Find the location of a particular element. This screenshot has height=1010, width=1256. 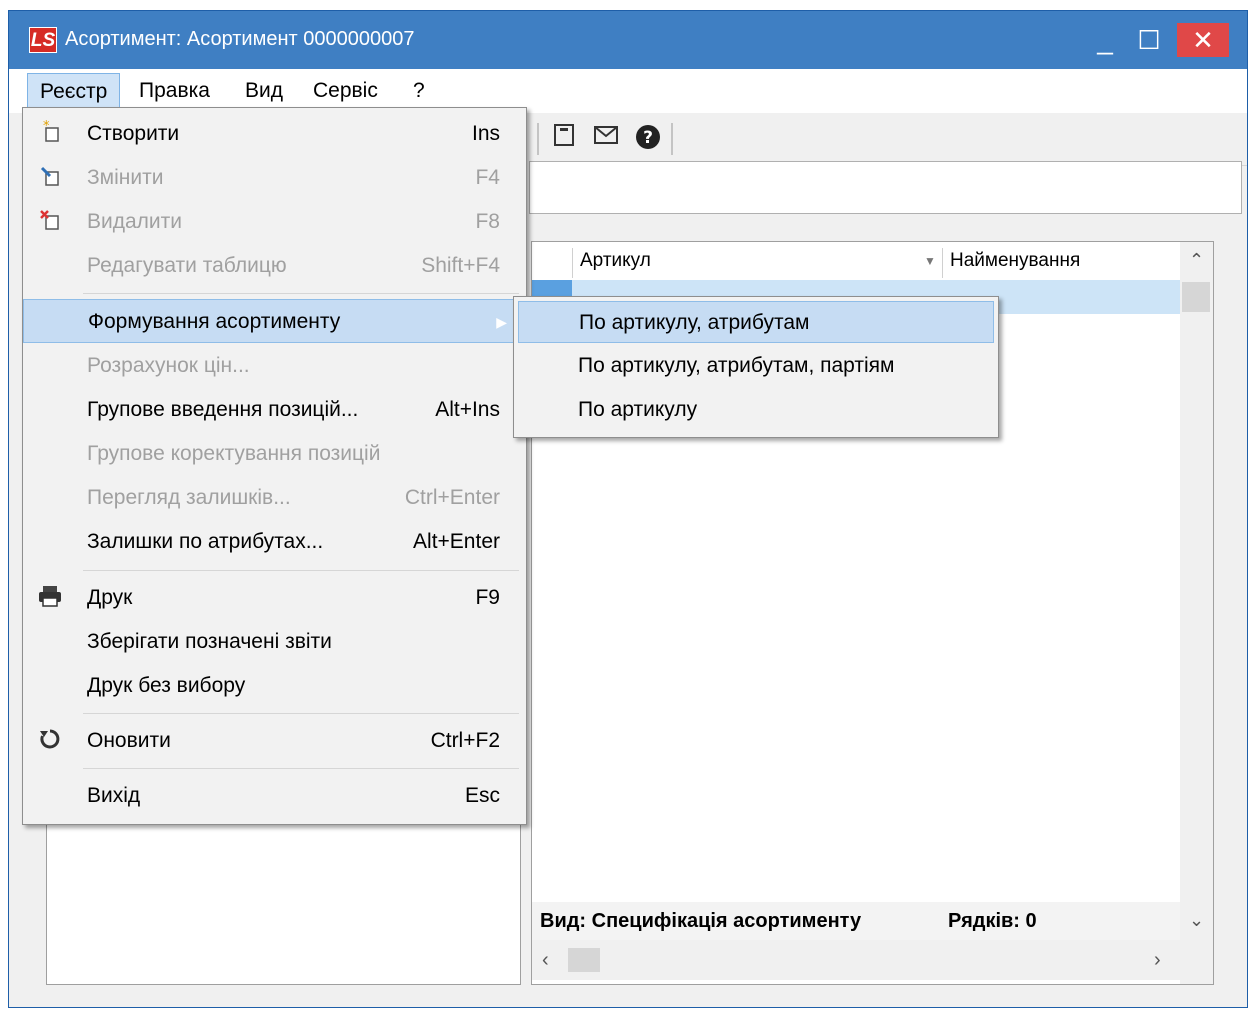

menu-item-shortcut: Ins is located at coordinates (485, 133).